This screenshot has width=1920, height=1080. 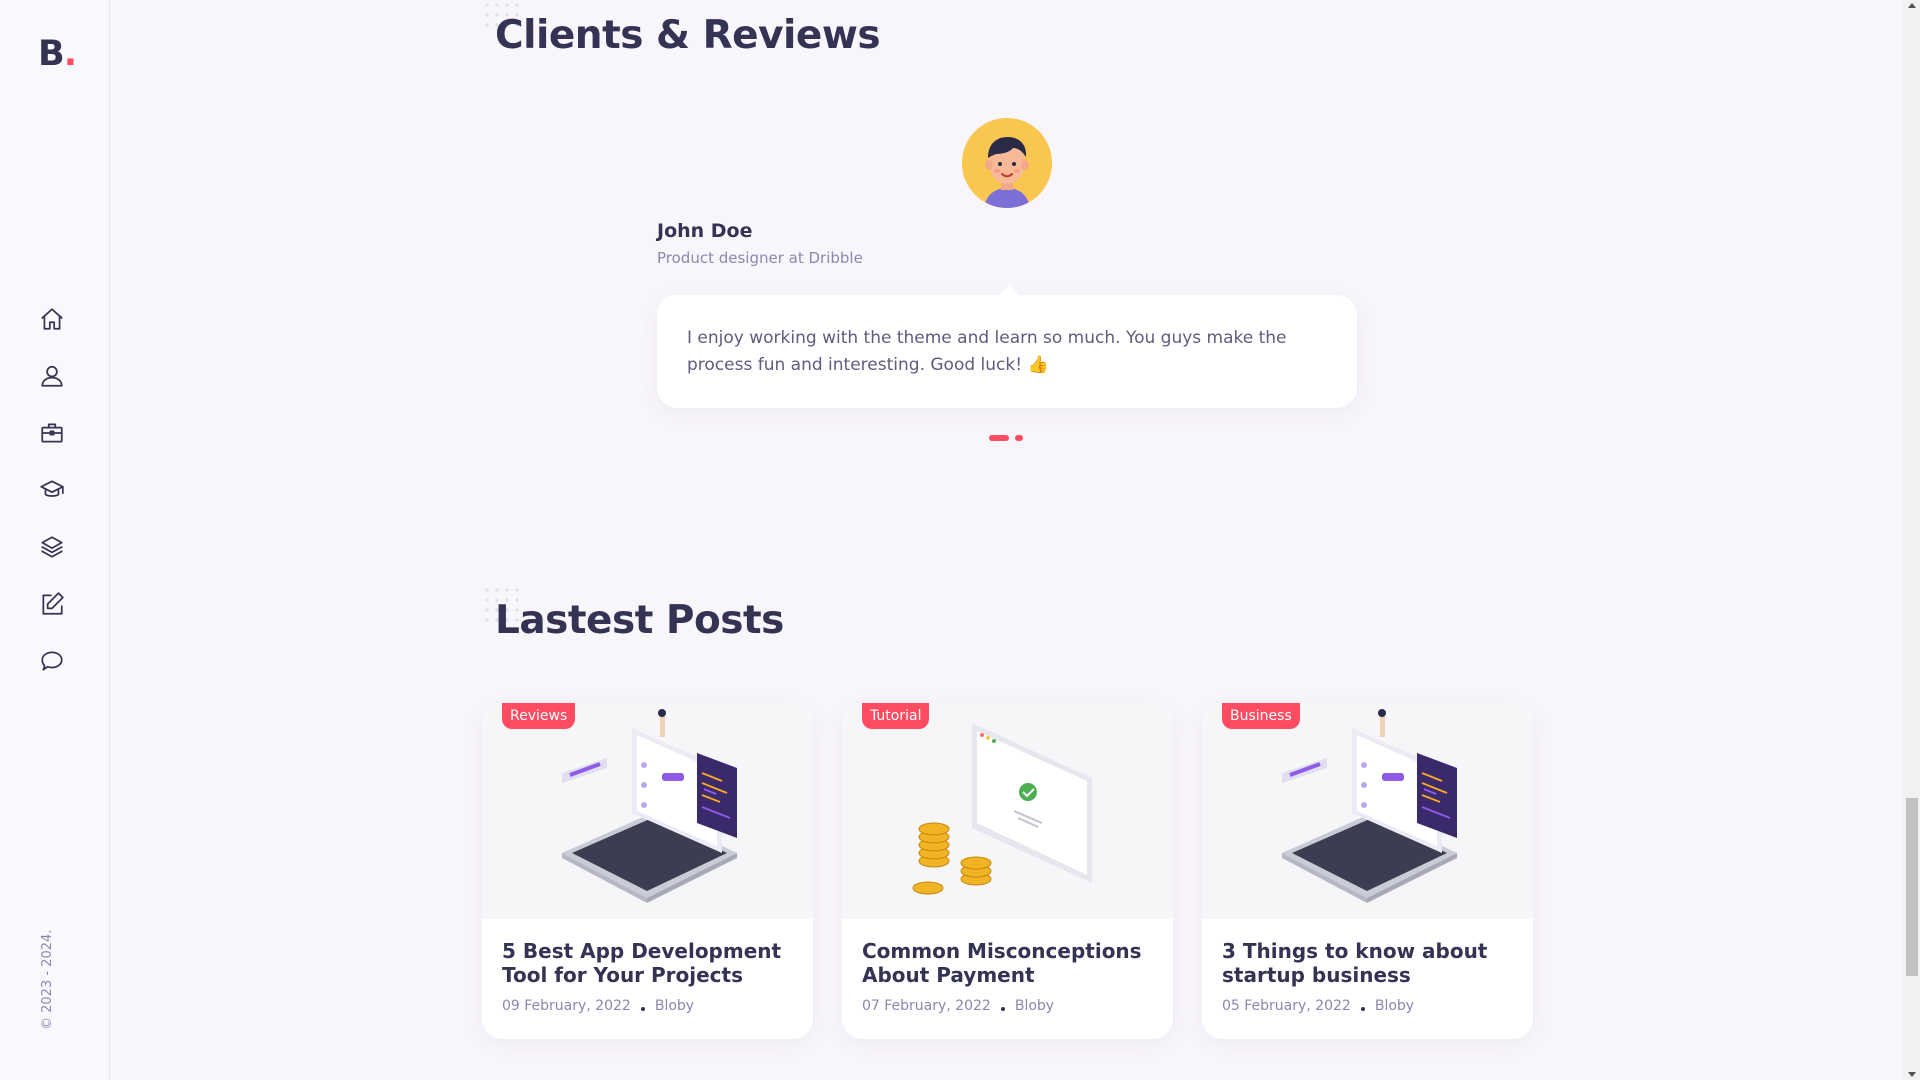 I want to click on review-pagination, so click(x=1006, y=438).